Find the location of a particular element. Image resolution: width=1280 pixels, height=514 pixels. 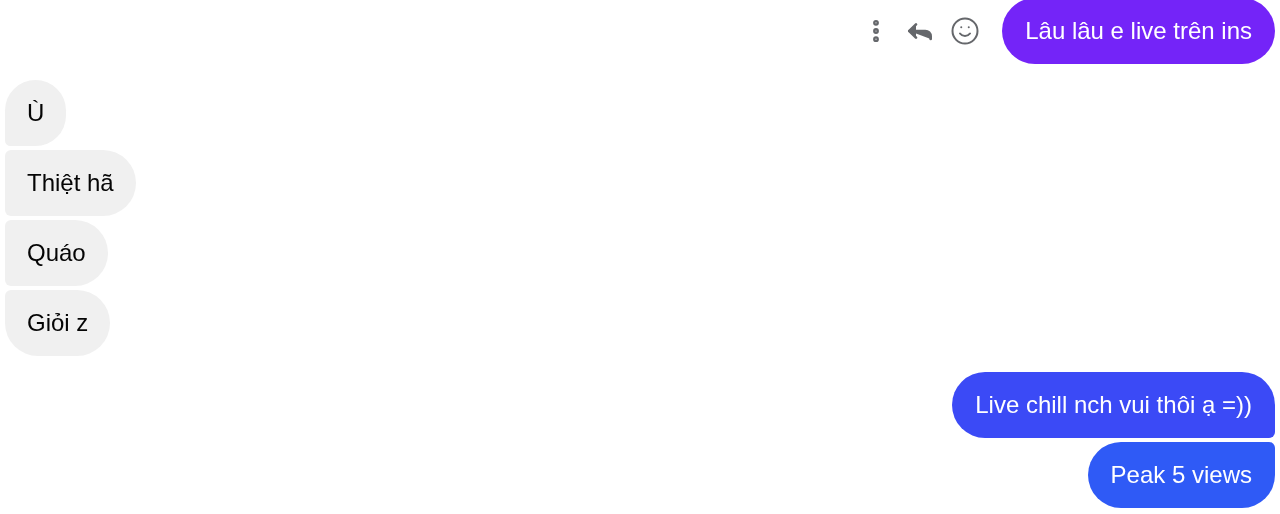

sent-message-bubble: Peak 5 views is located at coordinates (1181, 475).